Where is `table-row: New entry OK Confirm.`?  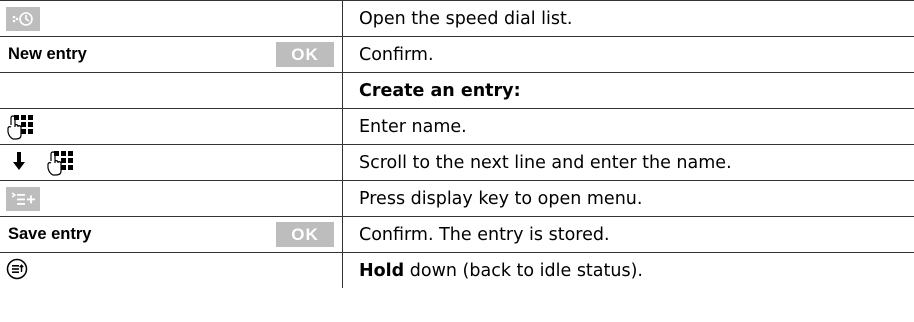
table-row: New entry OK Confirm. is located at coordinates (457, 54).